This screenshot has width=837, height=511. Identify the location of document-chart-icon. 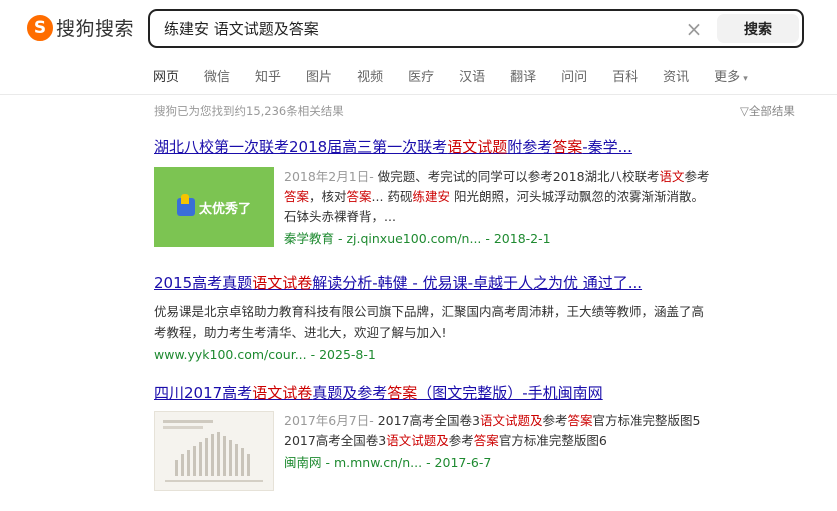
(213, 451).